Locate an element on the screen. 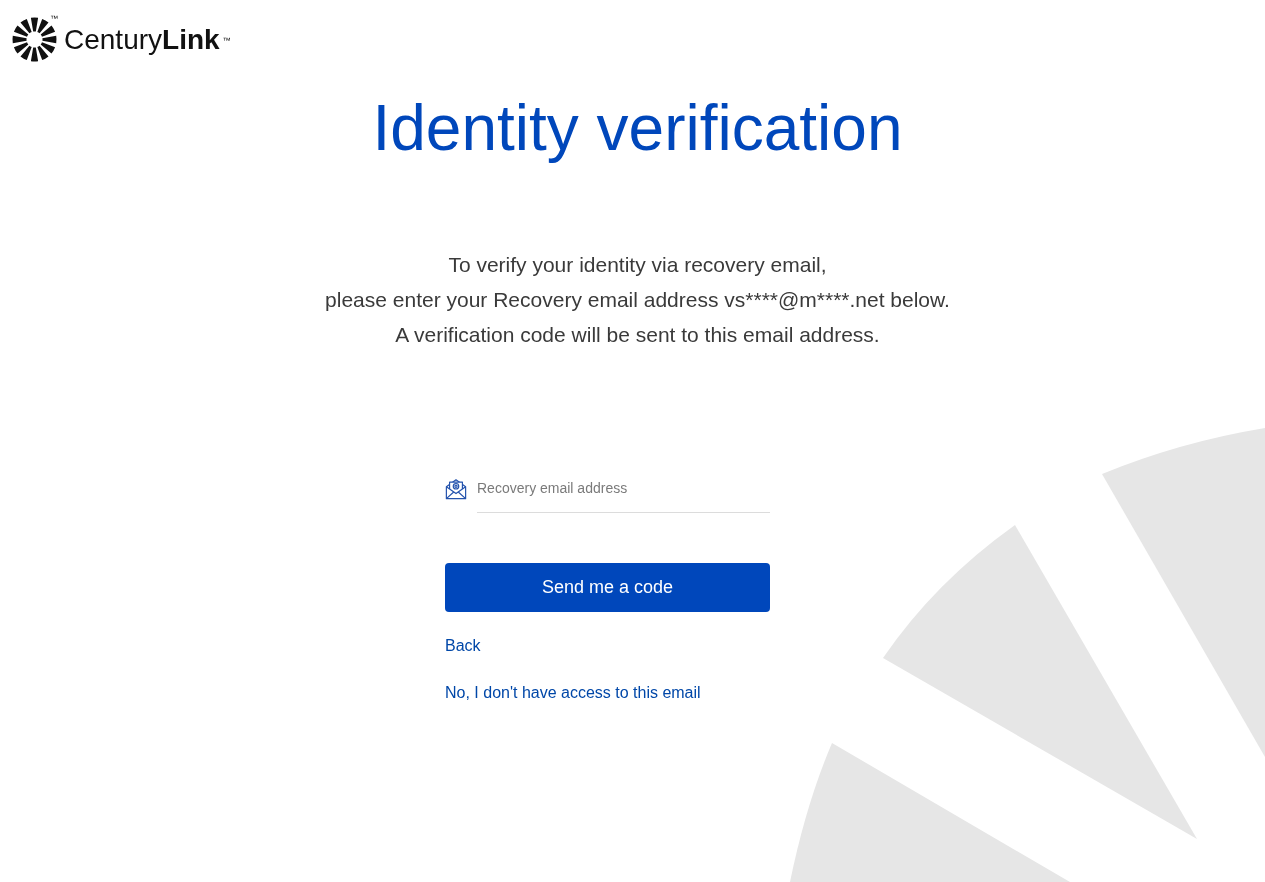 The width and height of the screenshot is (1265, 882). sunburst-logo-icon is located at coordinates (34, 39).